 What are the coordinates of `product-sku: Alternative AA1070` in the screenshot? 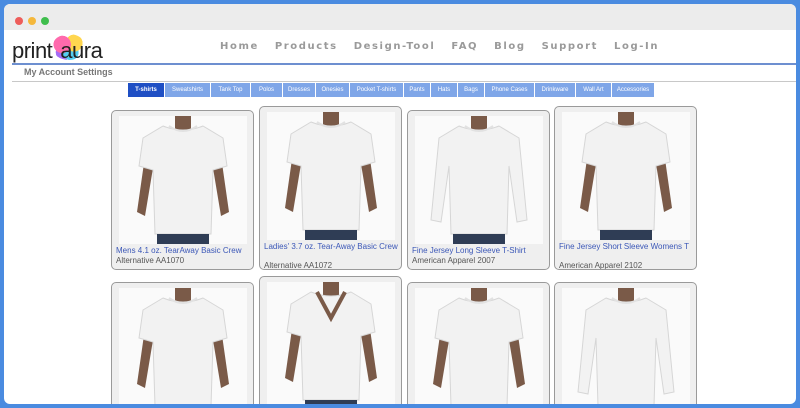 It's located at (150, 260).